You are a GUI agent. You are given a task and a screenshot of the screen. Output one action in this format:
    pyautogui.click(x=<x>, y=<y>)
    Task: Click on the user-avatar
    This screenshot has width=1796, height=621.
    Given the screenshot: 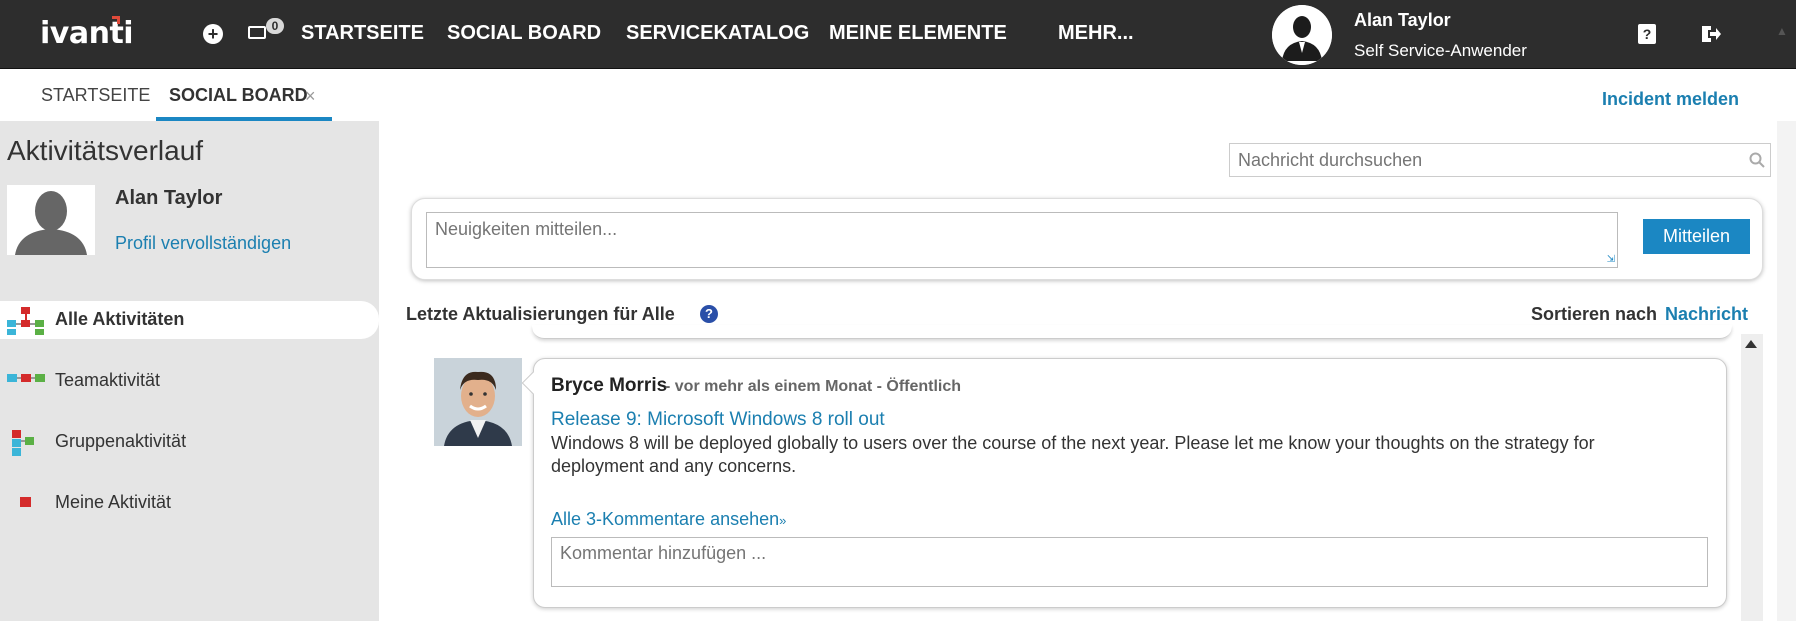 What is the action you would take?
    pyautogui.click(x=1302, y=35)
    